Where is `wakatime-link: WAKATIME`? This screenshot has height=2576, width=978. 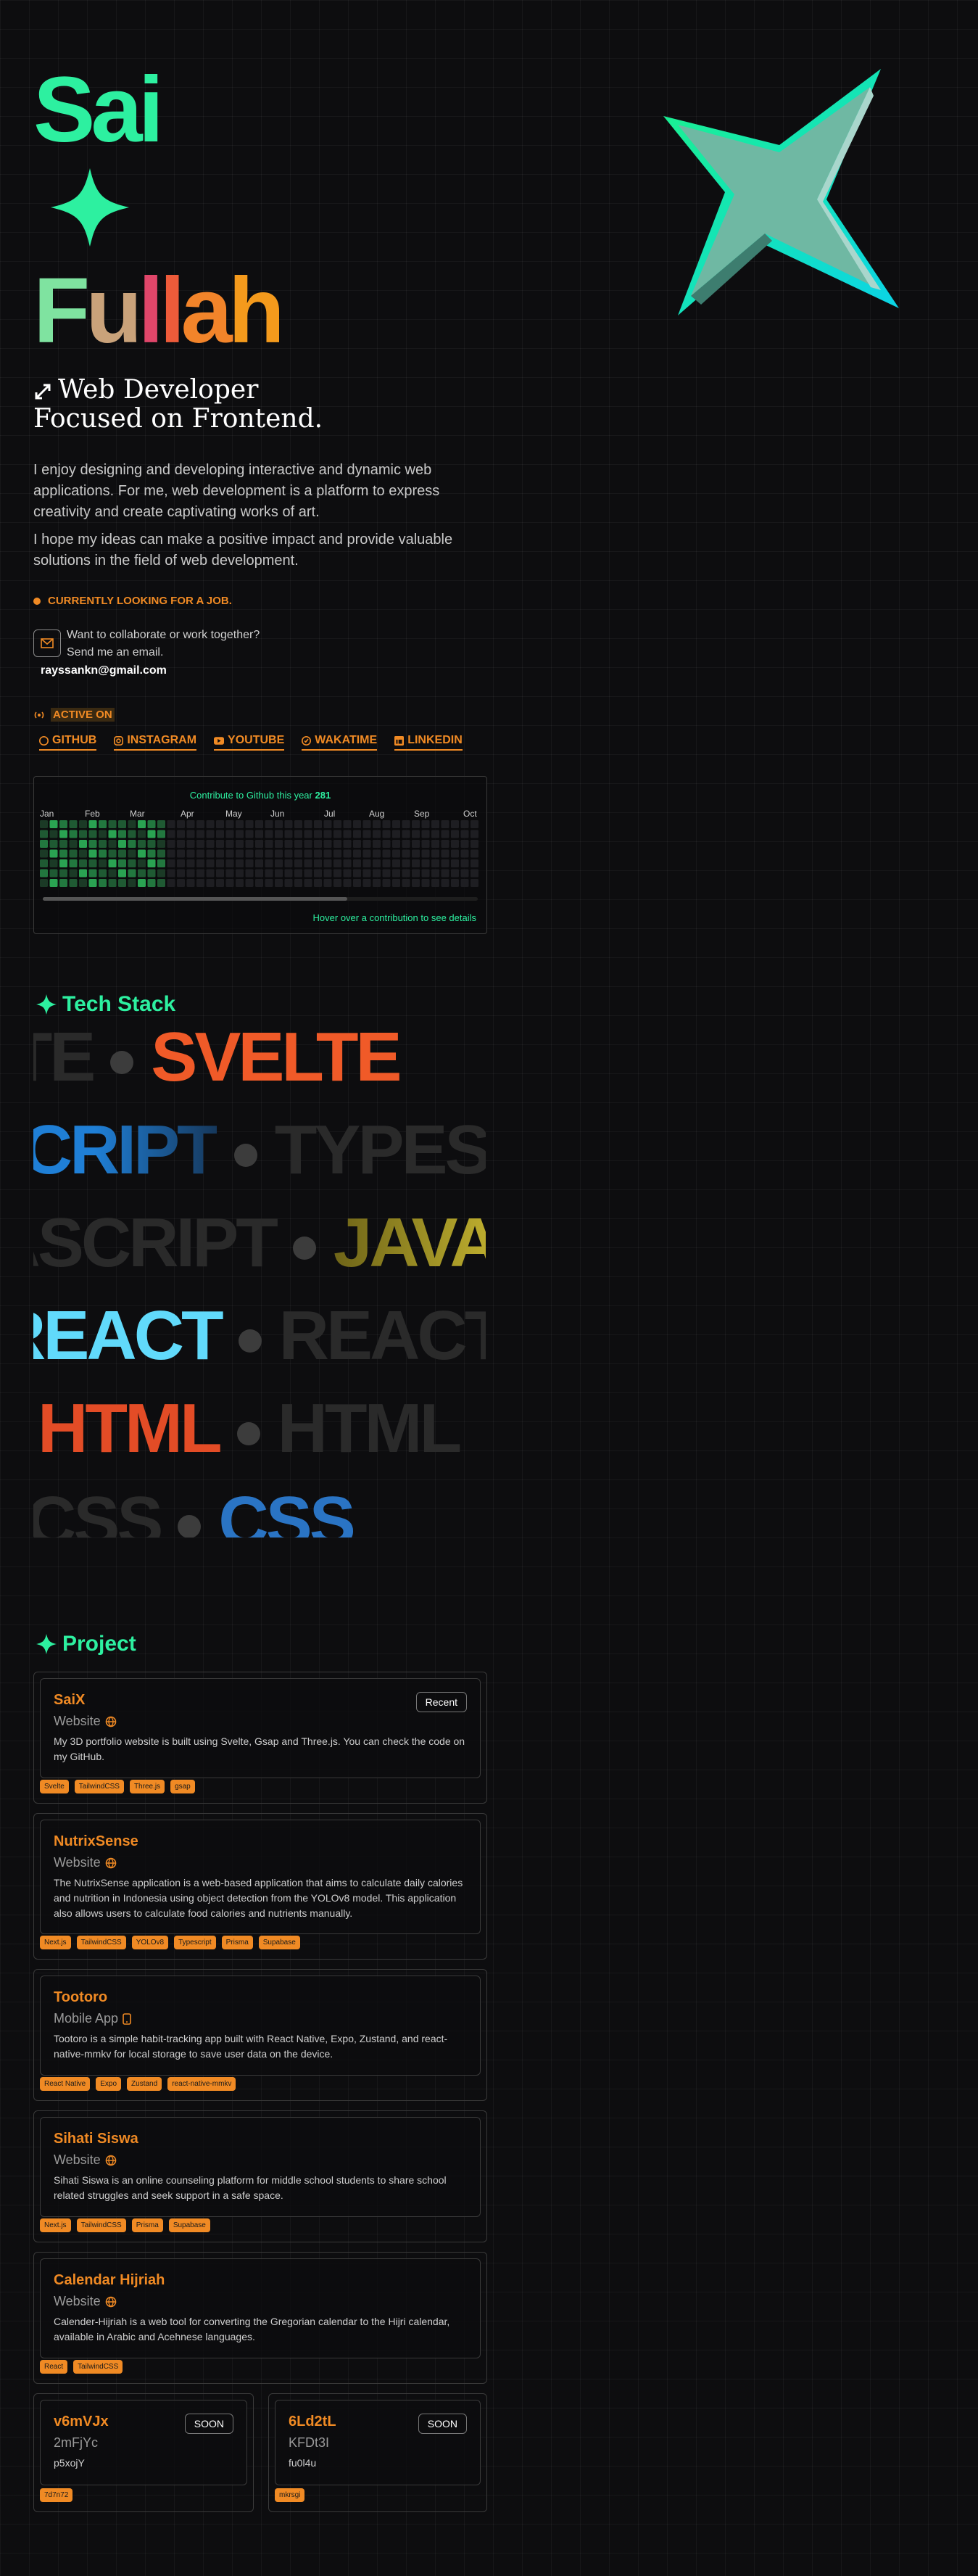 wakatime-link: WAKATIME is located at coordinates (340, 742).